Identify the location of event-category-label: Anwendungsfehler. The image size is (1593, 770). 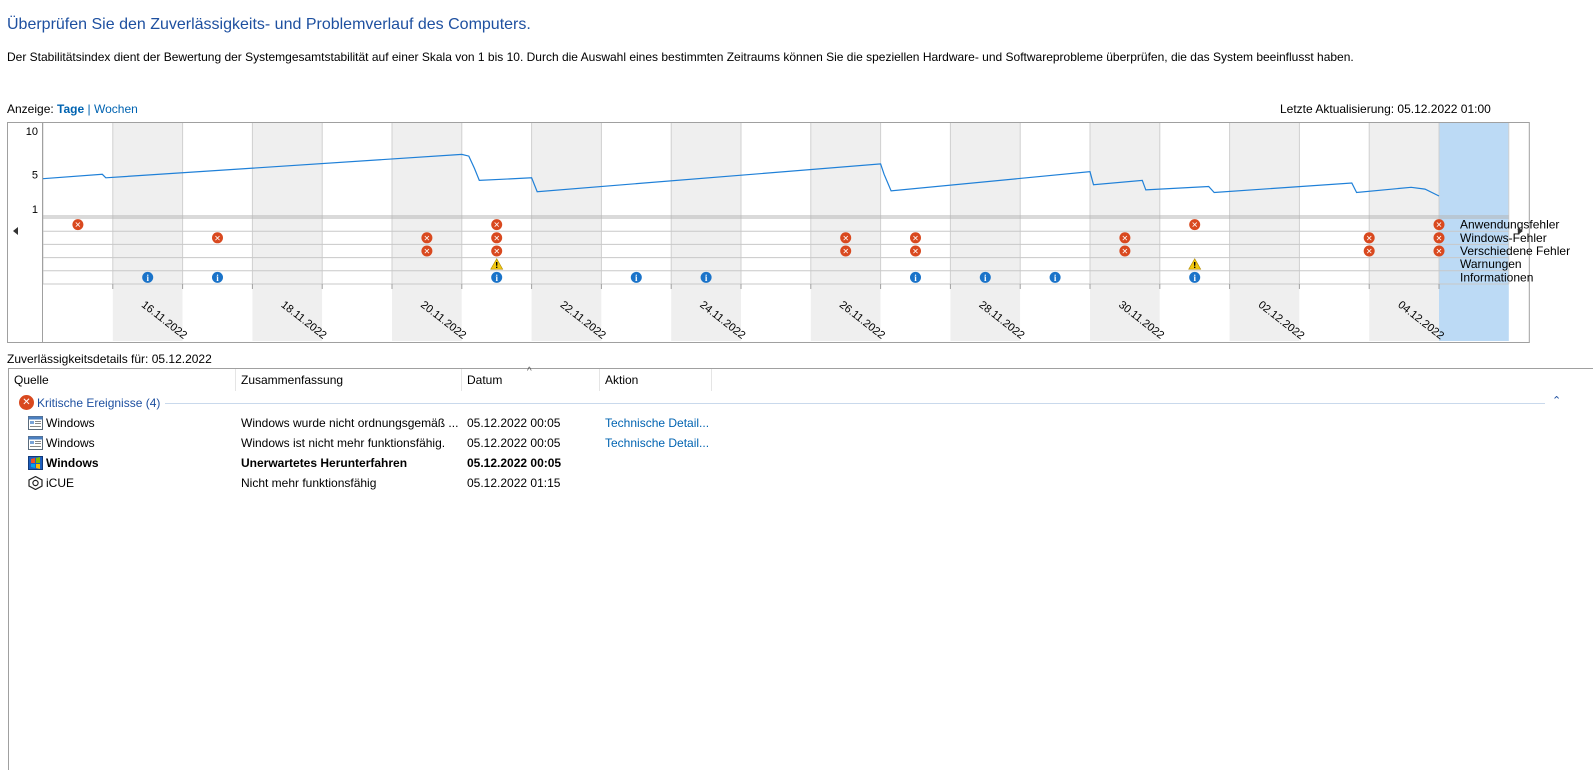
(1509, 225).